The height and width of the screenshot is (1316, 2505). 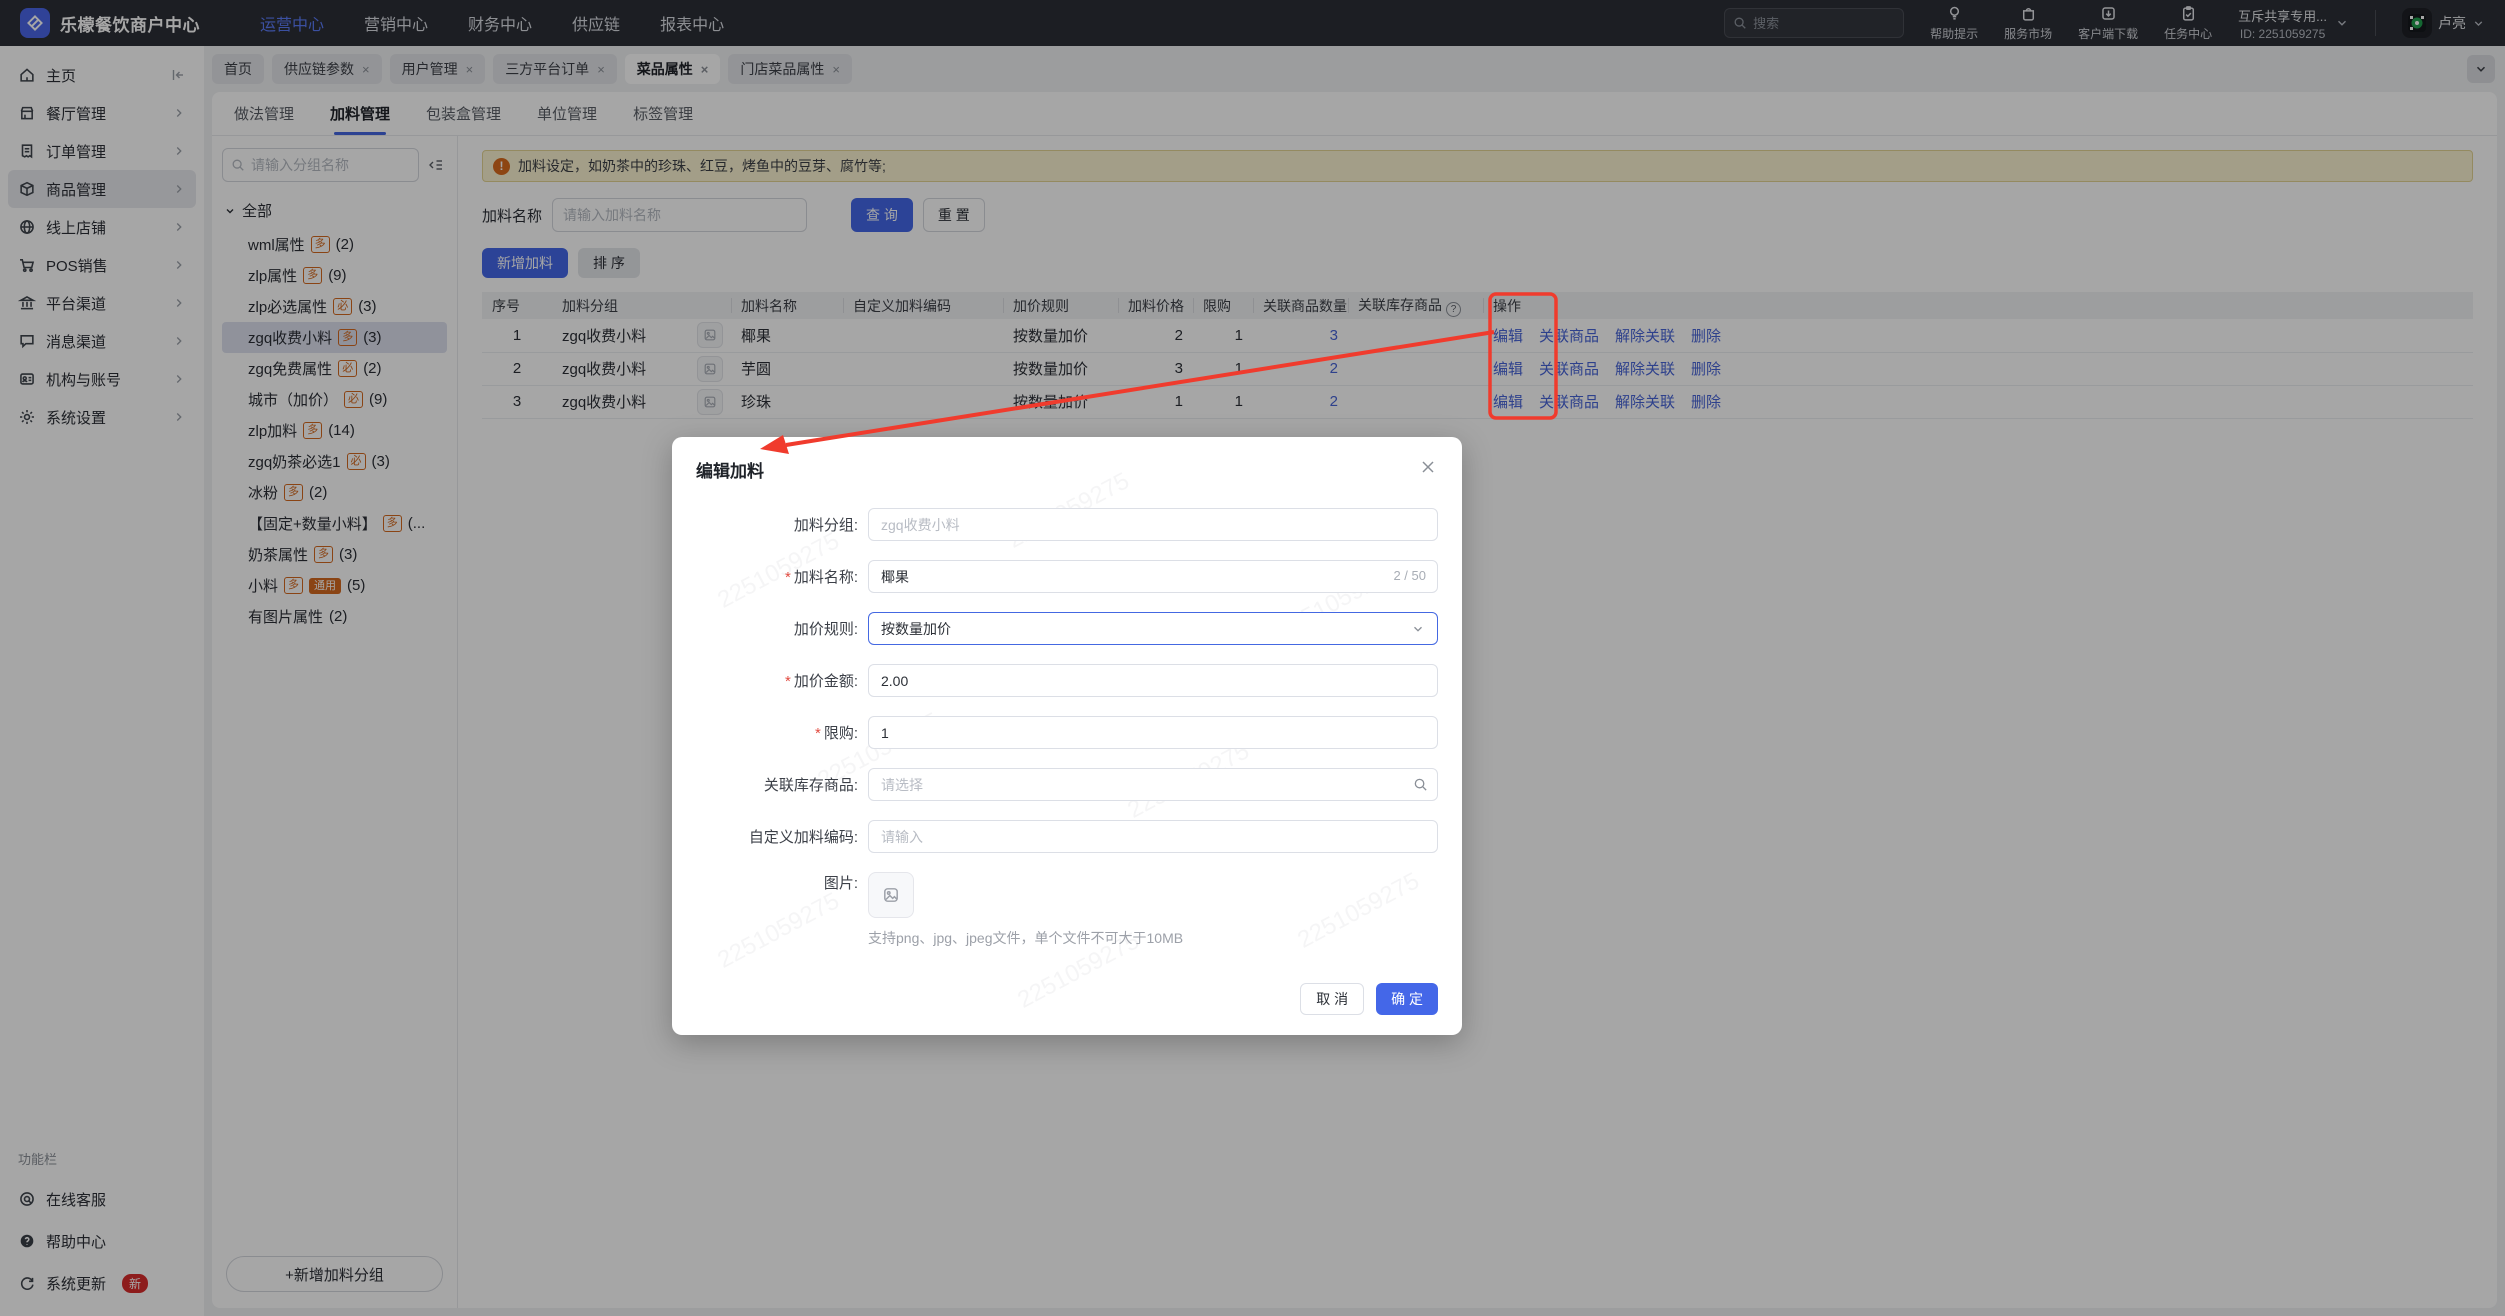 I want to click on char-counter: 2 / 50, so click(x=1409, y=575).